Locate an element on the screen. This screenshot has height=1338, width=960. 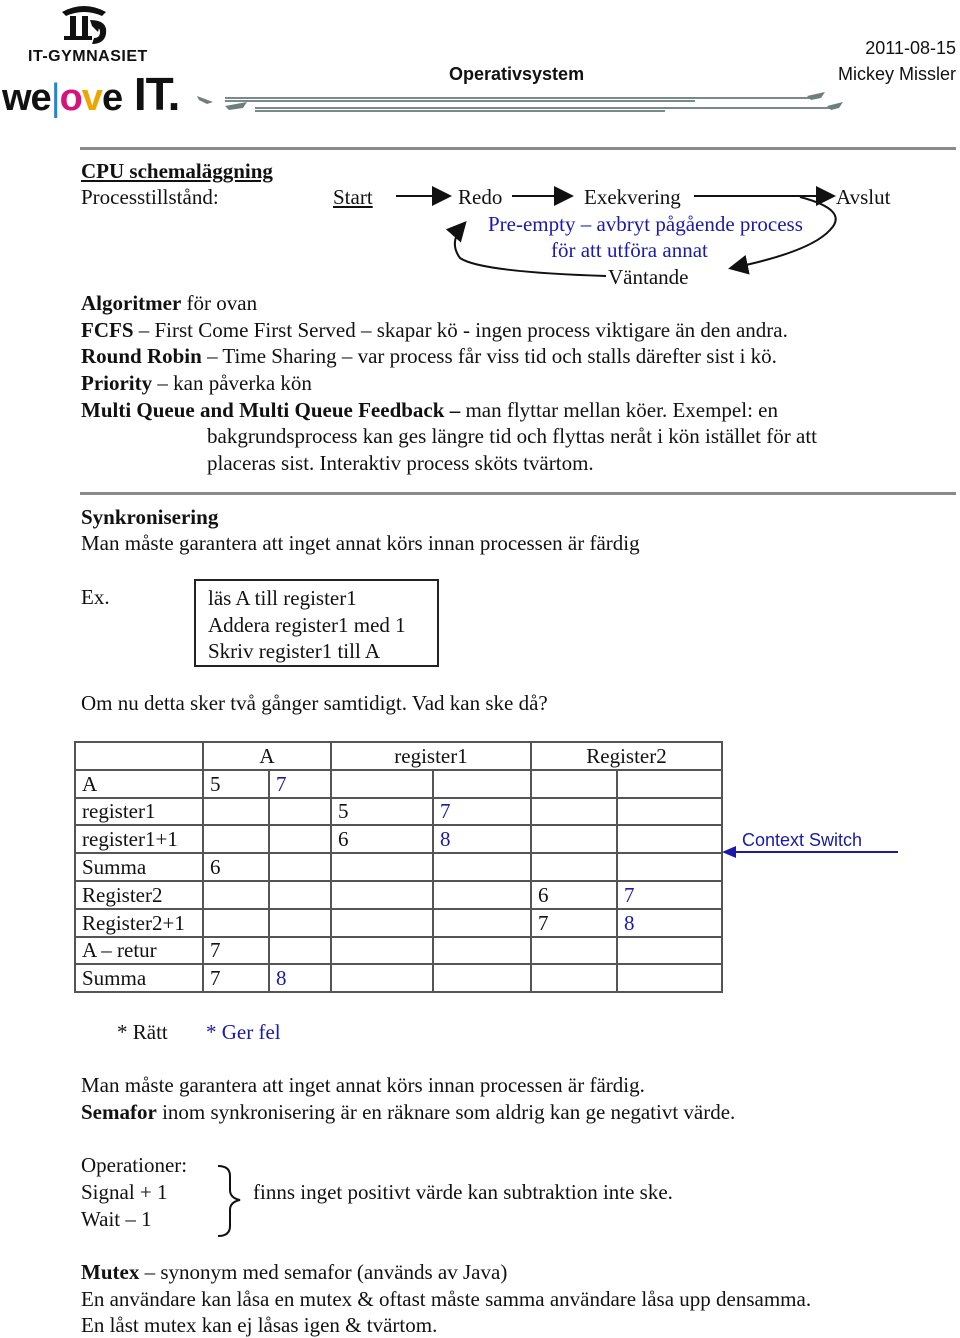
table-row: Register2+1 7 8 is located at coordinates (398, 922).